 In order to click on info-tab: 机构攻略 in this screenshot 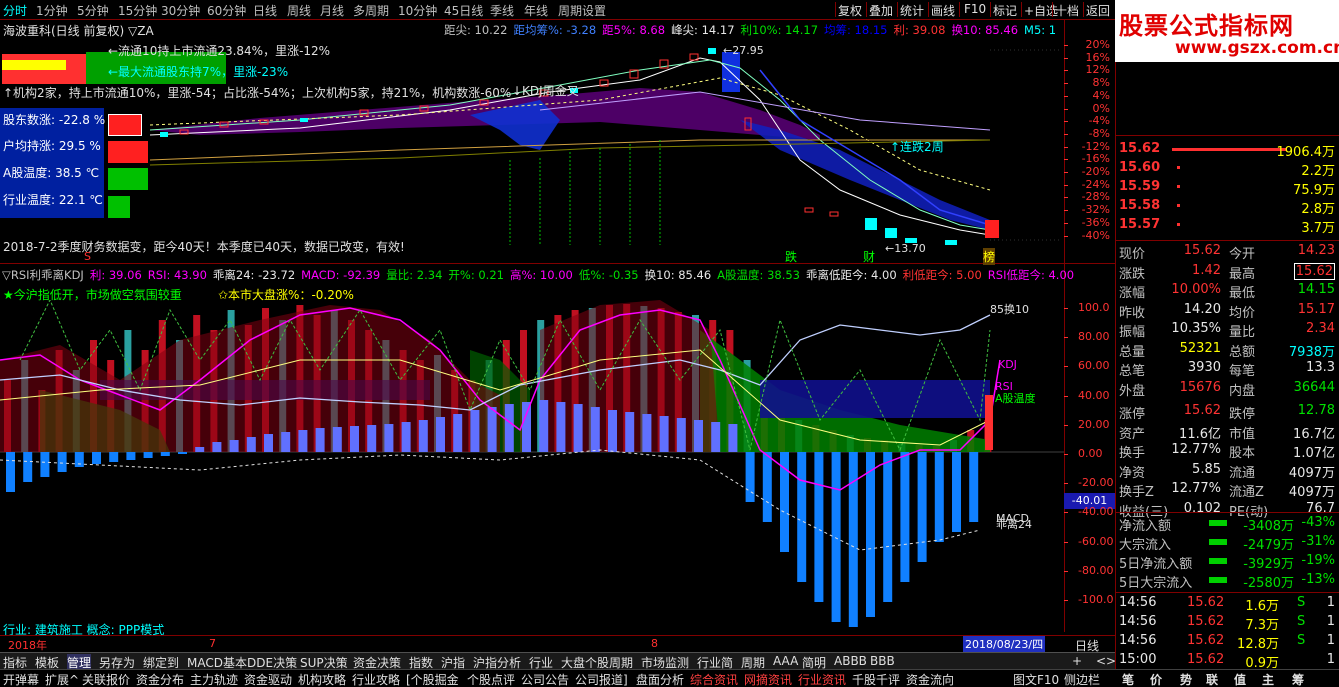, I will do `click(322, 679)`.